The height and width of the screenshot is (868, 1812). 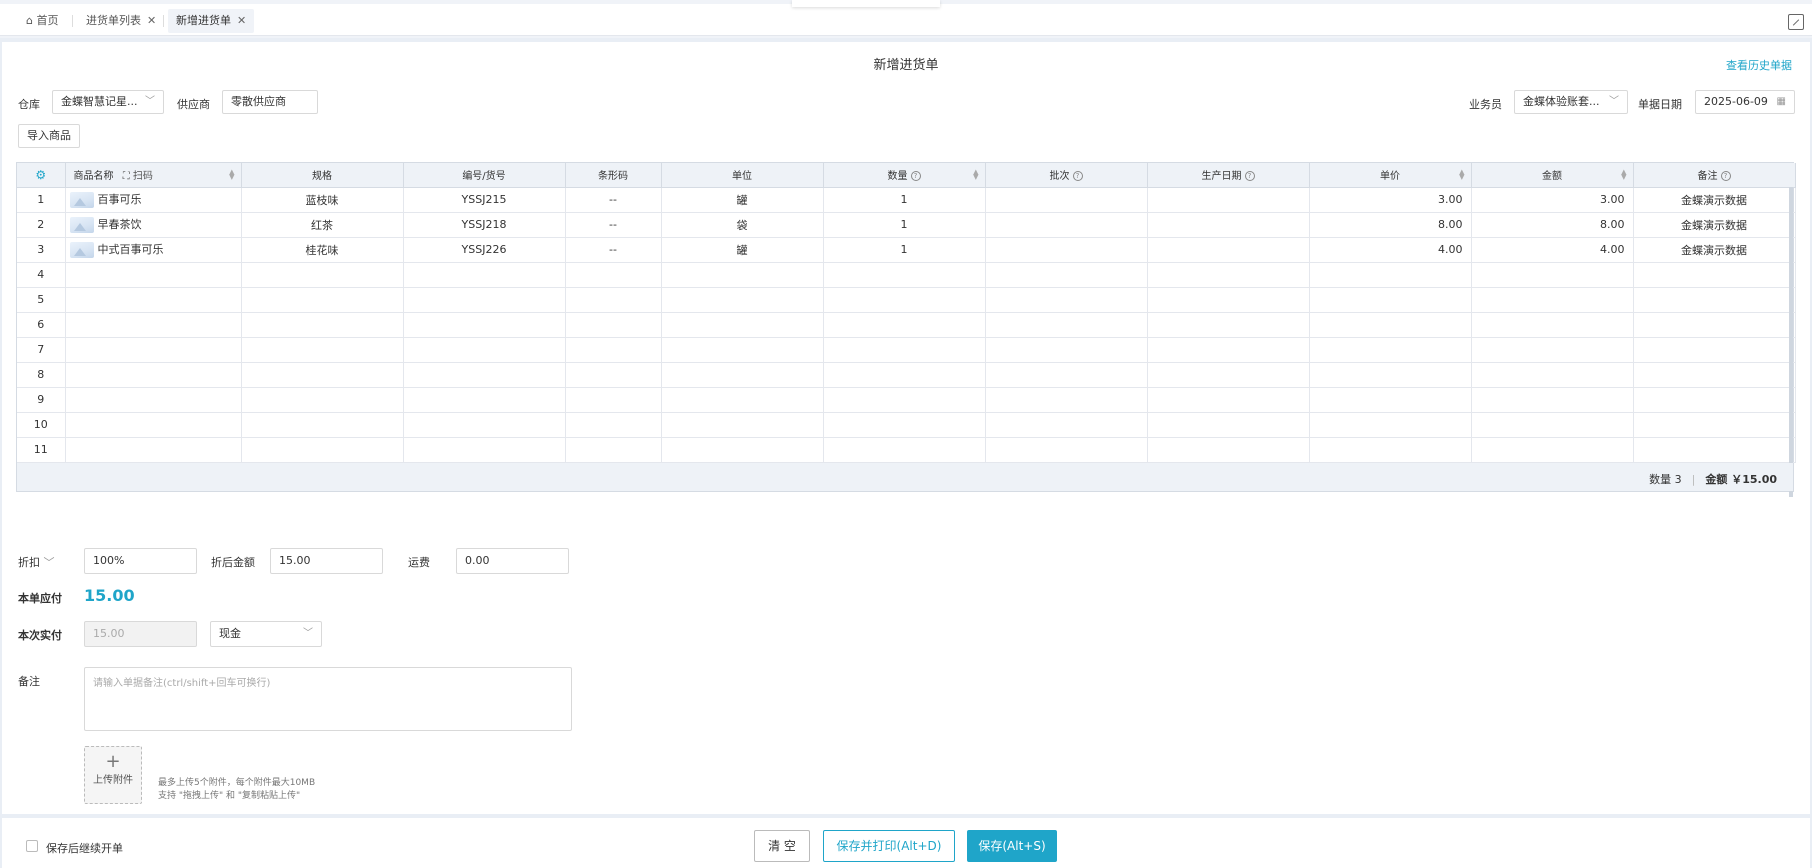 I want to click on col-label: 备注, so click(x=1707, y=177).